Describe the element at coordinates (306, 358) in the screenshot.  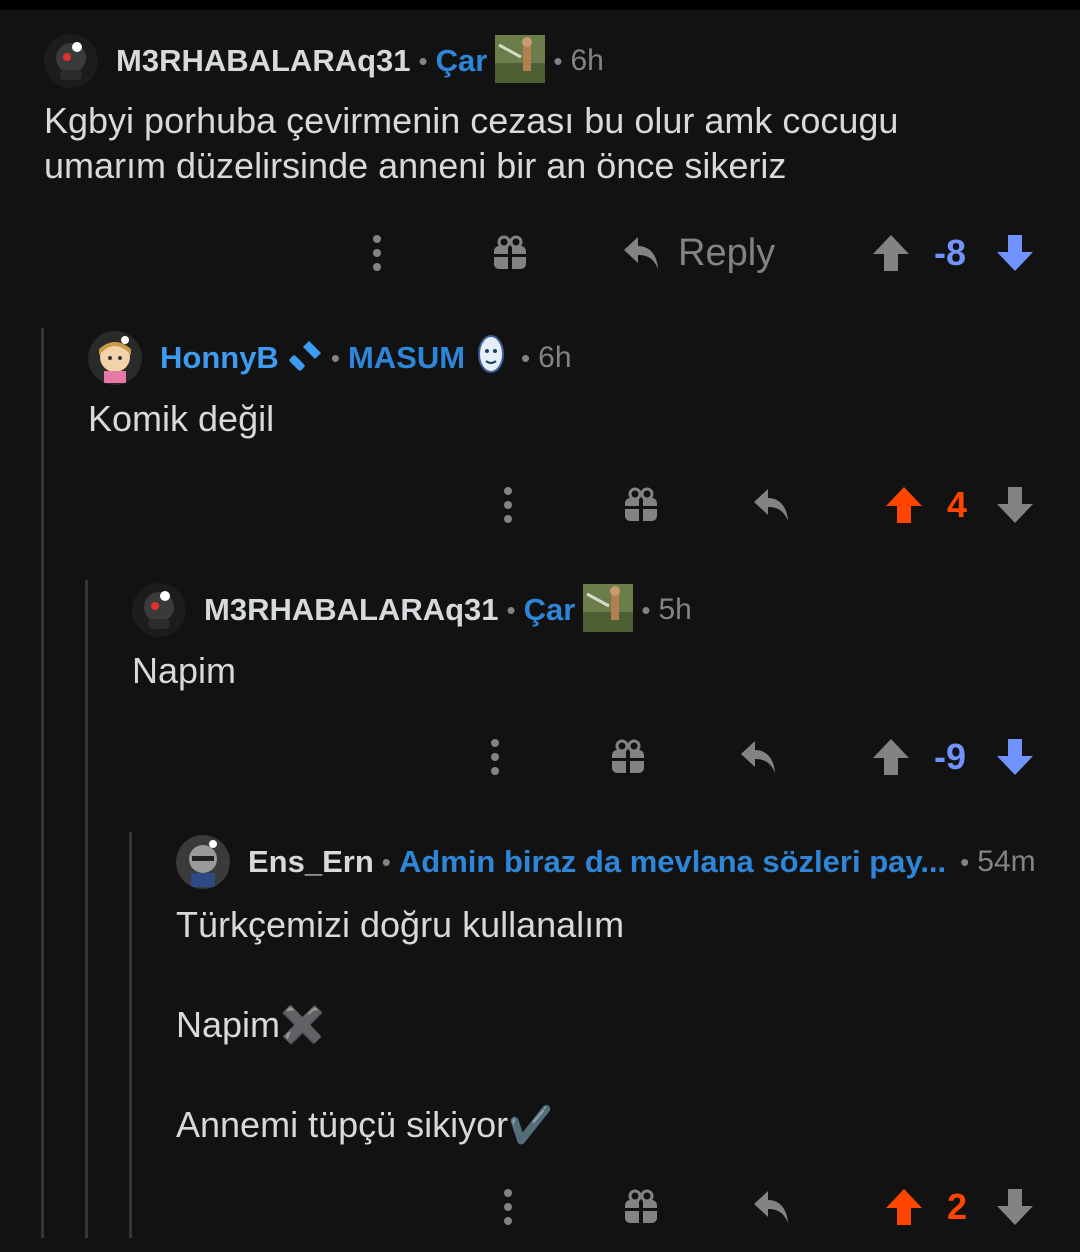
I see `moderator-icon` at that location.